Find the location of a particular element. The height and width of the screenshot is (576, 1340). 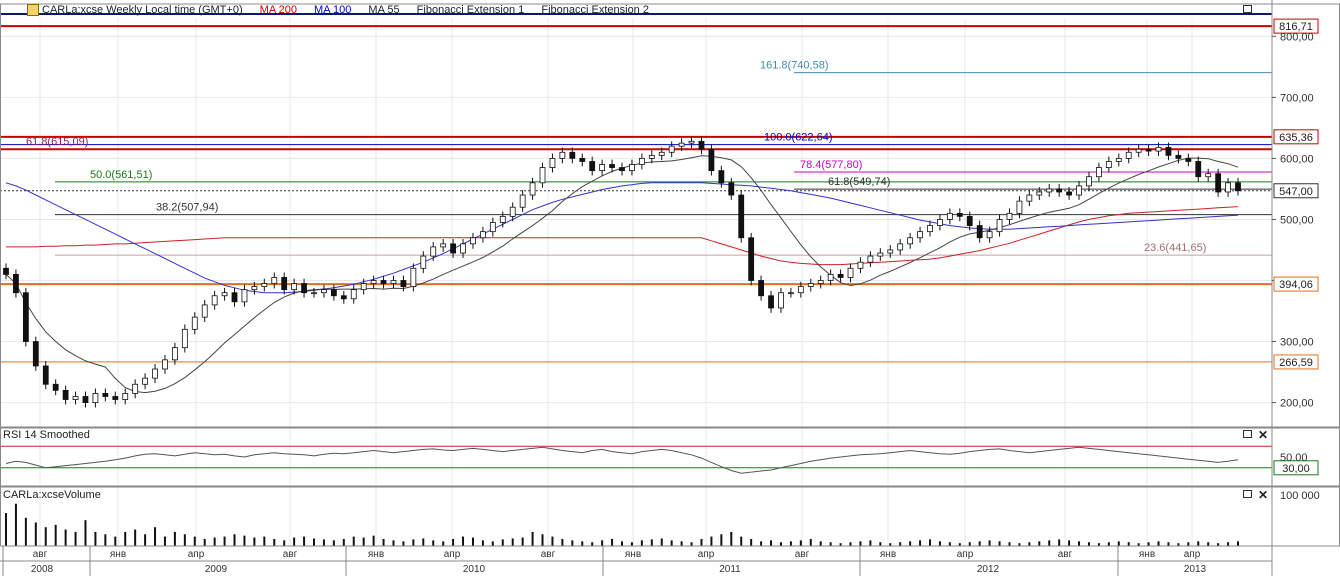

fib-level-label: 61.8(549,74) is located at coordinates (859, 182).